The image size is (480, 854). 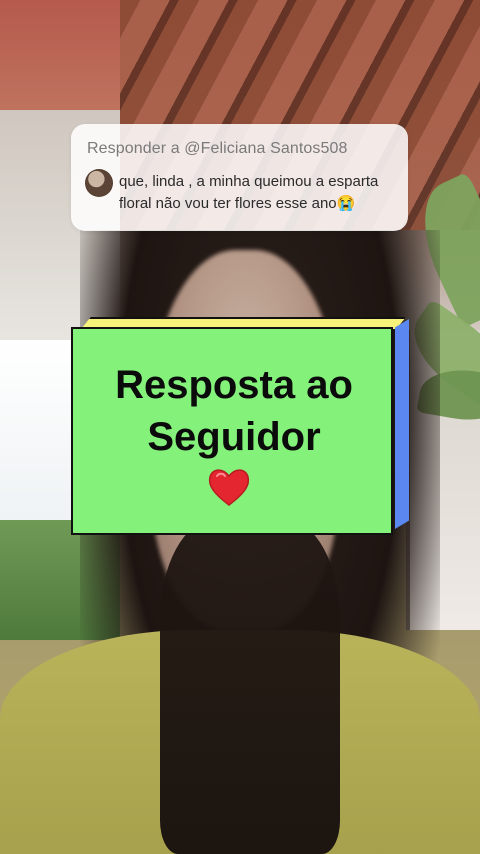 I want to click on reply-header: Responder a @Feliciana Santos508, so click(x=217, y=148).